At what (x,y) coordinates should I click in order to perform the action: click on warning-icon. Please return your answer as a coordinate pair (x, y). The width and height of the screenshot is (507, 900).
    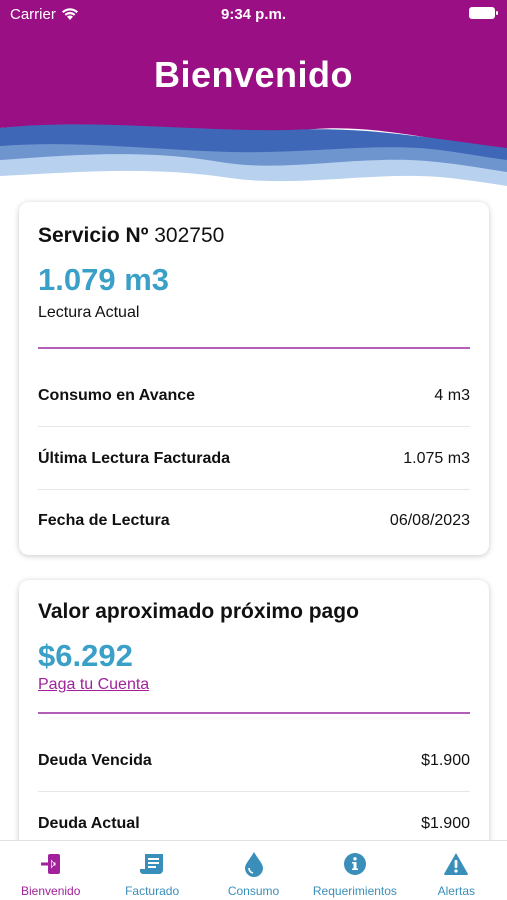
    Looking at the image, I should click on (456, 864).